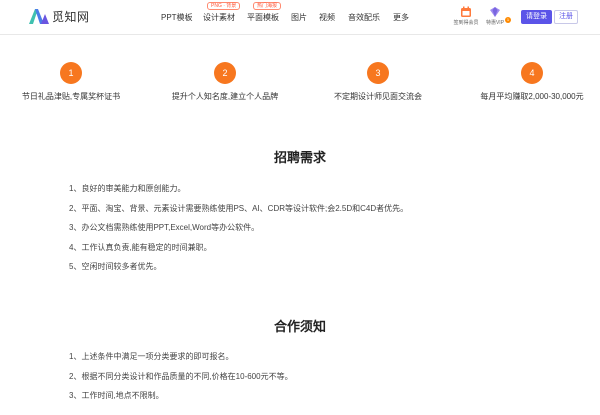  I want to click on list-item: 1、良好的审美能力和原创能力。, so click(127, 188).